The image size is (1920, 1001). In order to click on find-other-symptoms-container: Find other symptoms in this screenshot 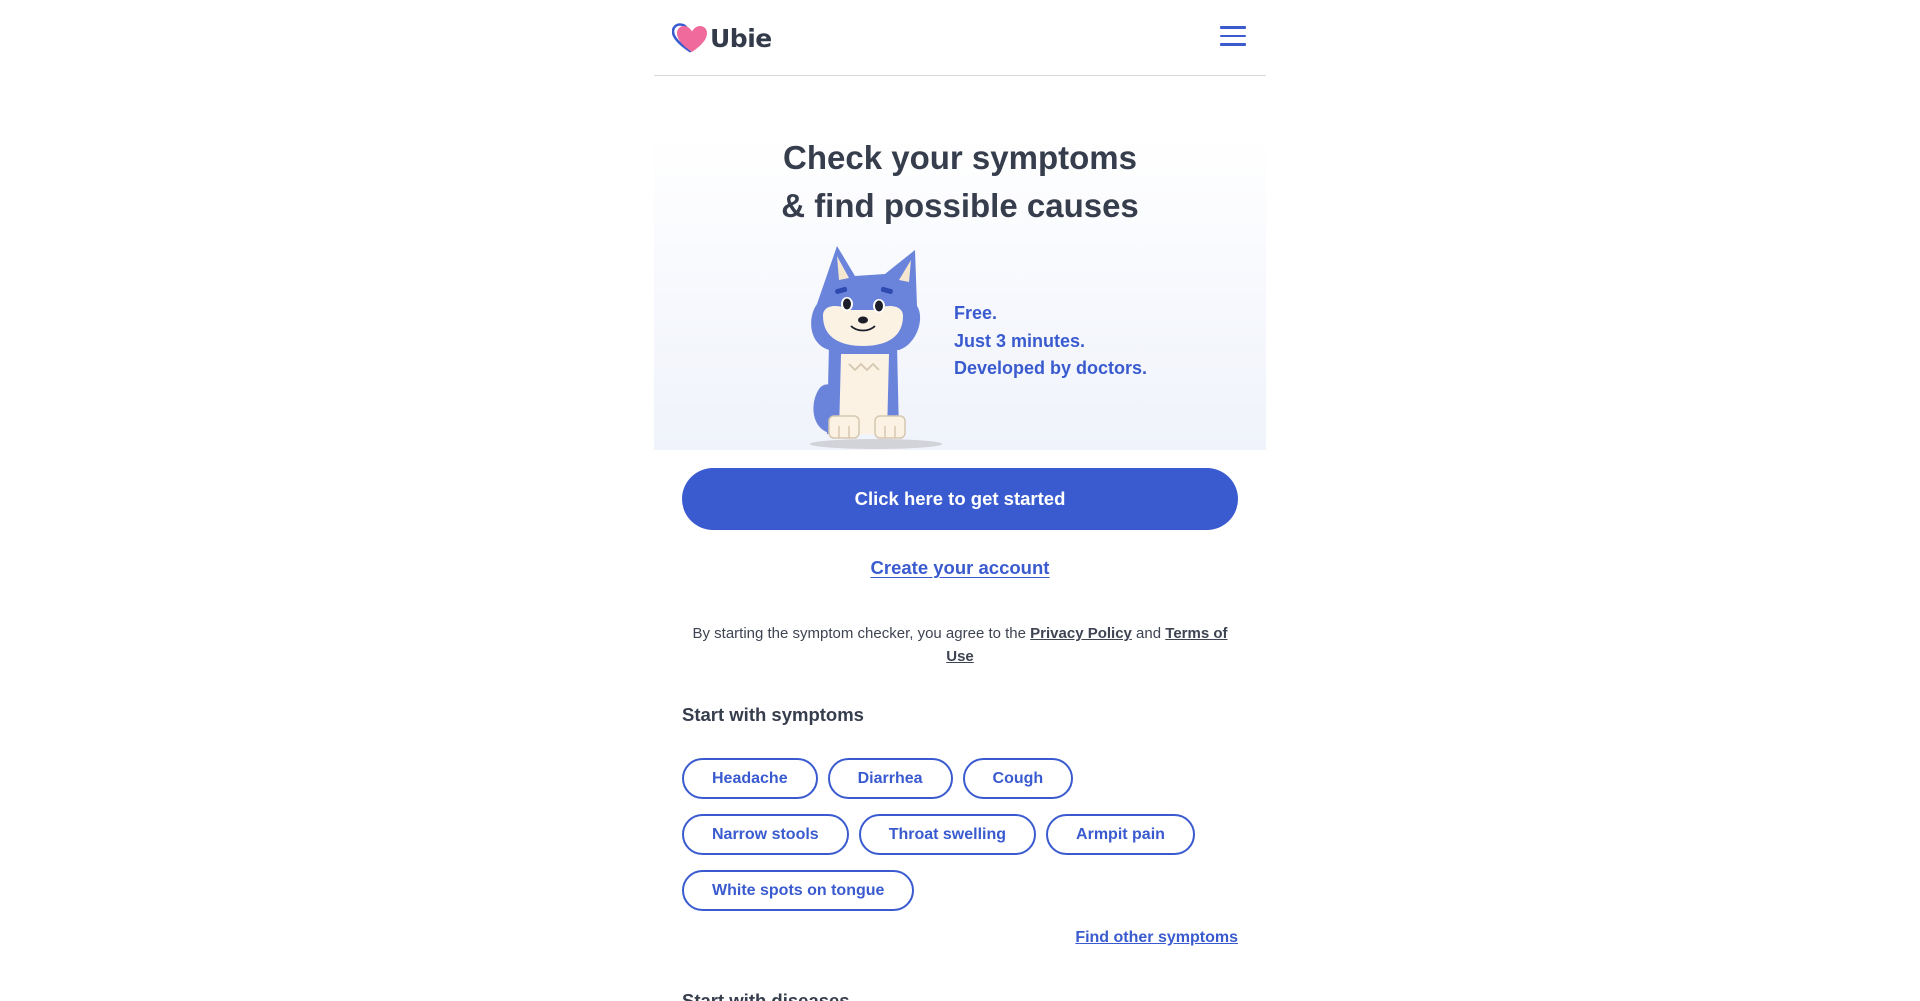, I will do `click(1156, 938)`.